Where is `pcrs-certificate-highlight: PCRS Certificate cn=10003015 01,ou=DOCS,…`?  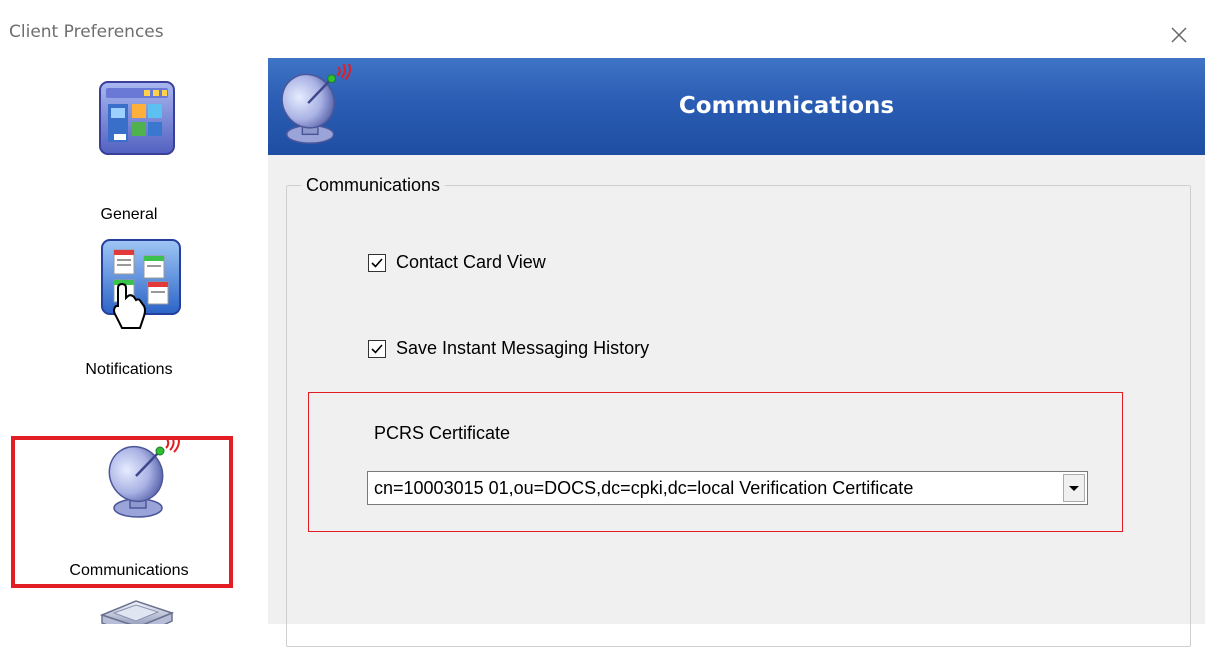
pcrs-certificate-highlight: PCRS Certificate cn=10003015 01,ou=DOCS,… is located at coordinates (715, 462).